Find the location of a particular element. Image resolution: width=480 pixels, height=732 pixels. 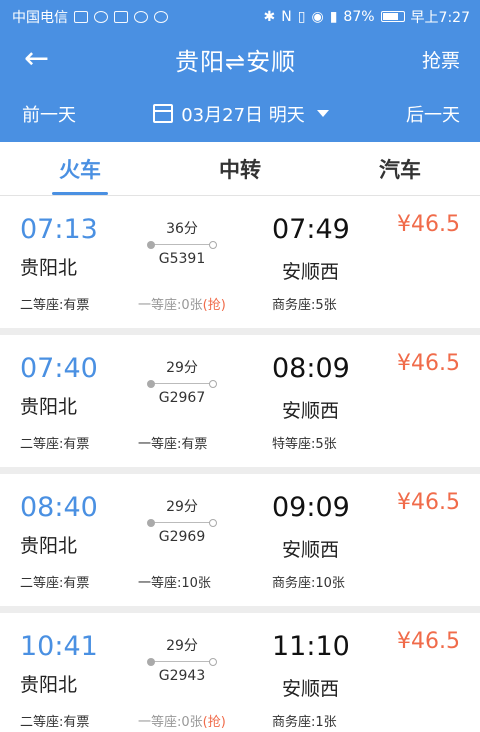

tab-bus: 汽车 is located at coordinates (400, 168).